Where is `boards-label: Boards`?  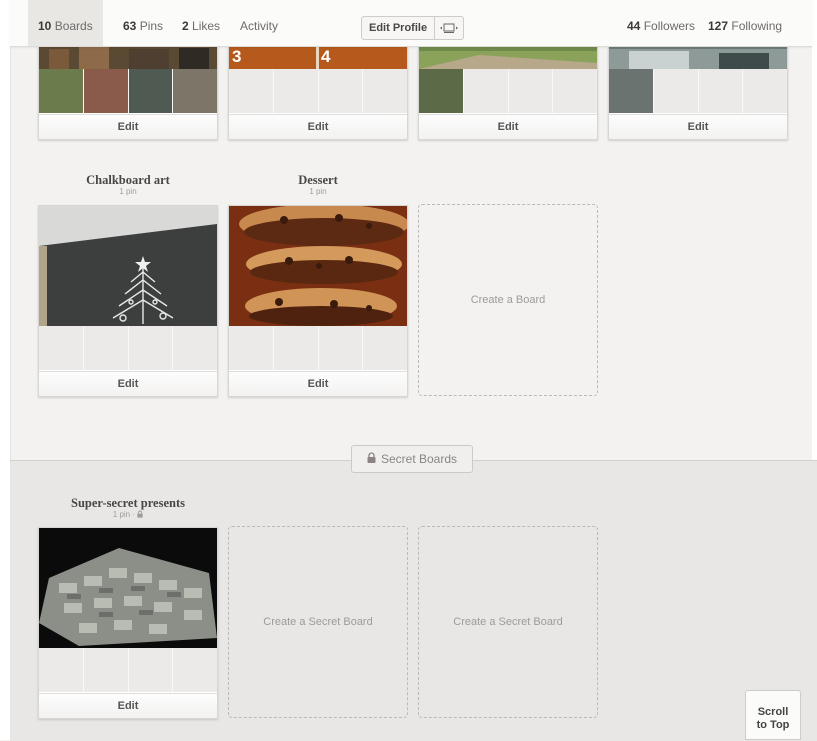 boards-label: Boards is located at coordinates (73, 26).